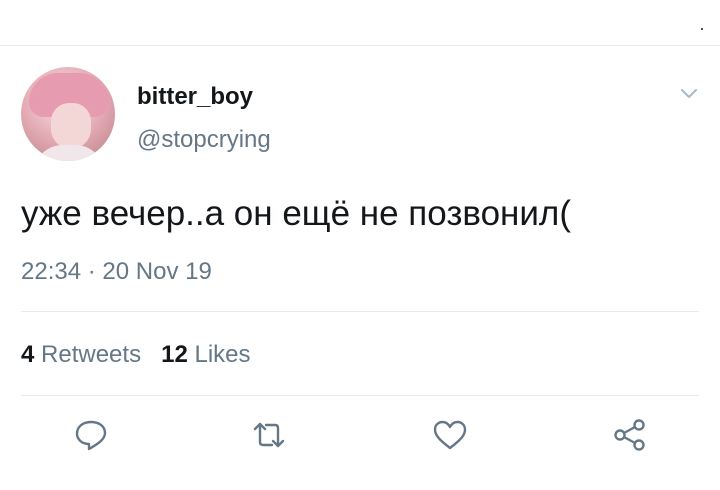  I want to click on share-button, so click(630, 435).